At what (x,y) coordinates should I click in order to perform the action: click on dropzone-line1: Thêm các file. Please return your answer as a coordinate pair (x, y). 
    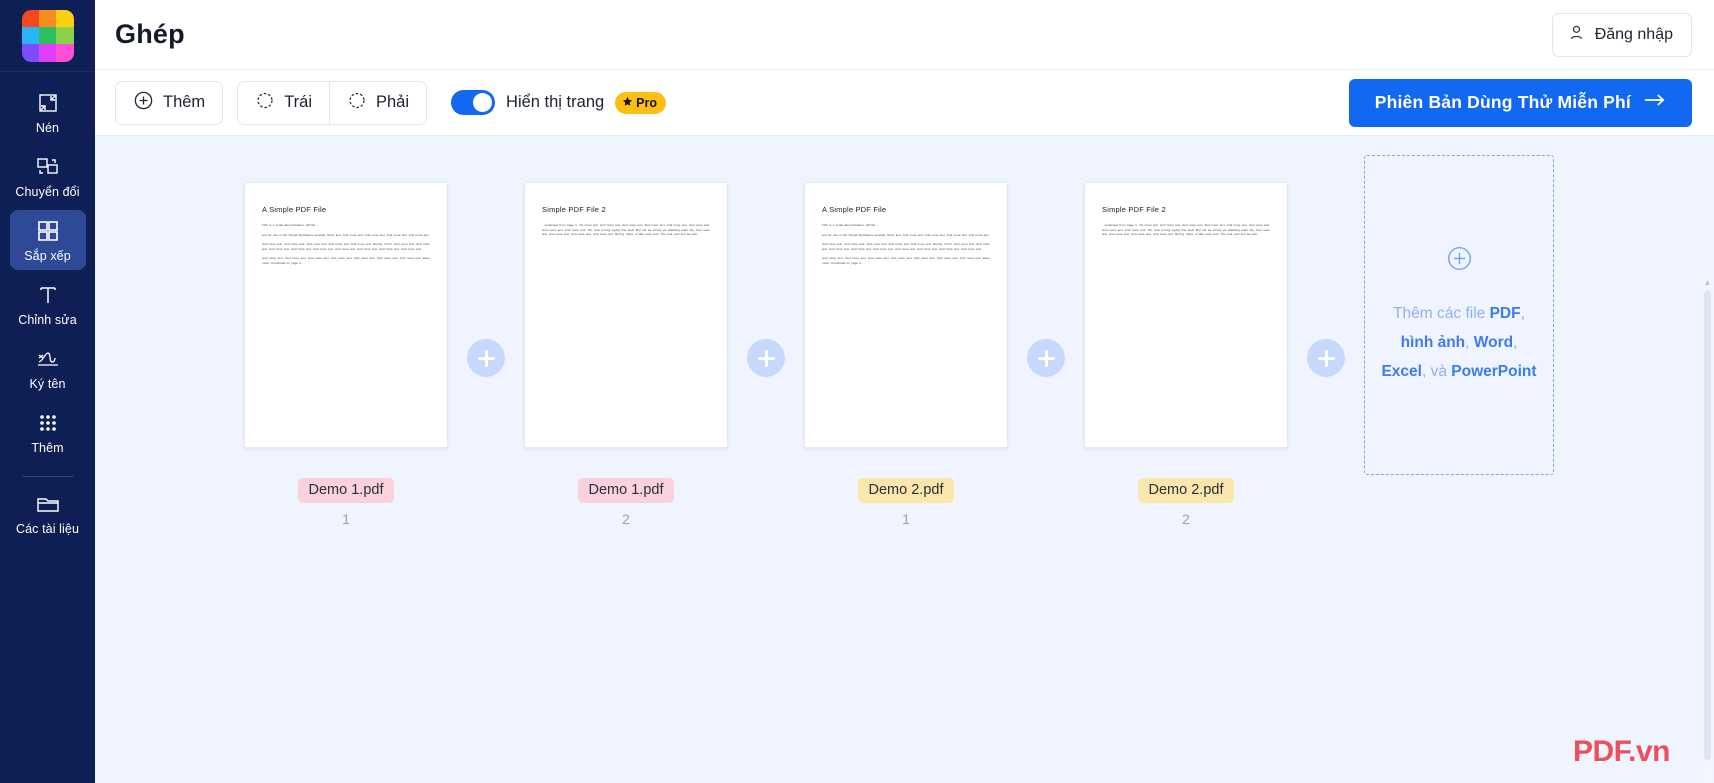
    Looking at the image, I should click on (1439, 313).